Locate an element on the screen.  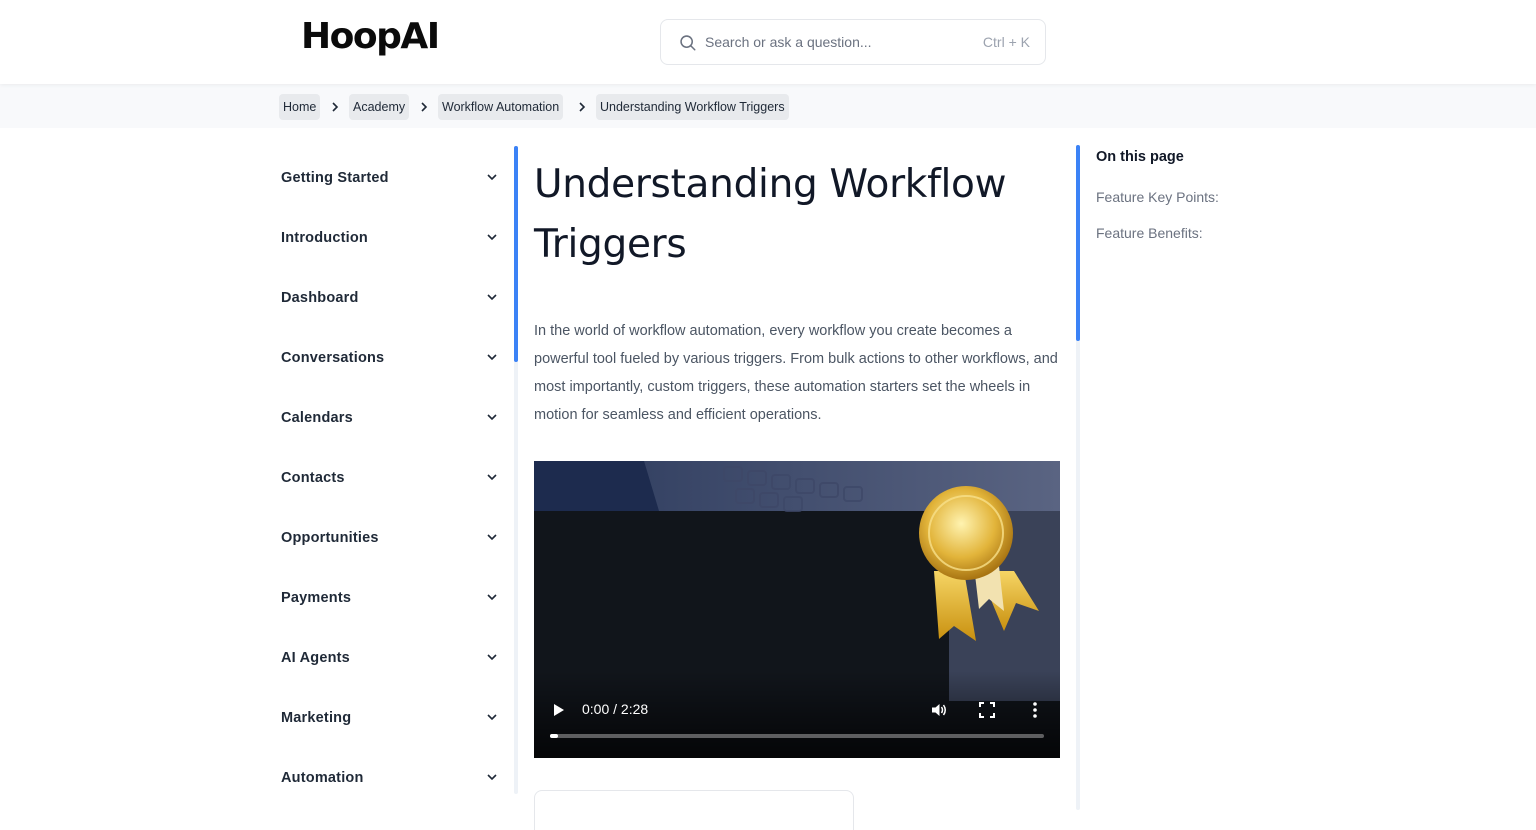
sidebar-item-label: Conversations is located at coordinates (333, 358).